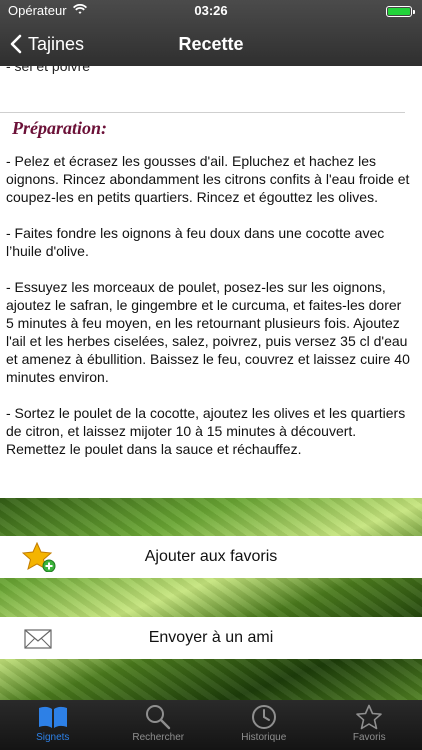  What do you see at coordinates (369, 737) in the screenshot?
I see `tab-label: Favoris` at bounding box center [369, 737].